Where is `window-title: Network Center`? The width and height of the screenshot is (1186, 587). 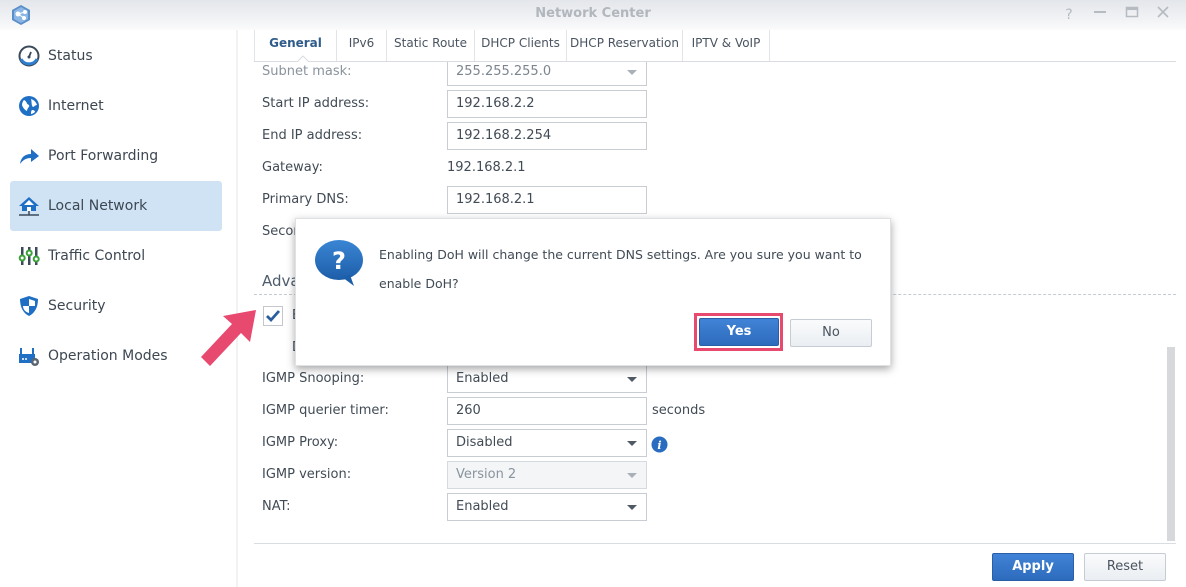
window-title: Network Center is located at coordinates (593, 13).